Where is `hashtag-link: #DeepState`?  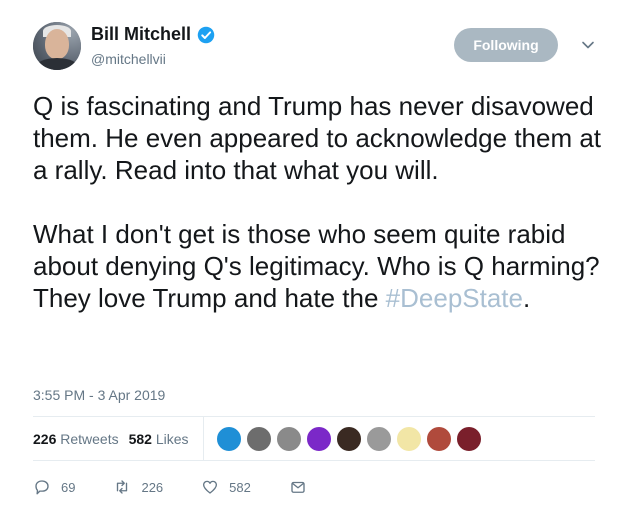 hashtag-link: #DeepState is located at coordinates (454, 298).